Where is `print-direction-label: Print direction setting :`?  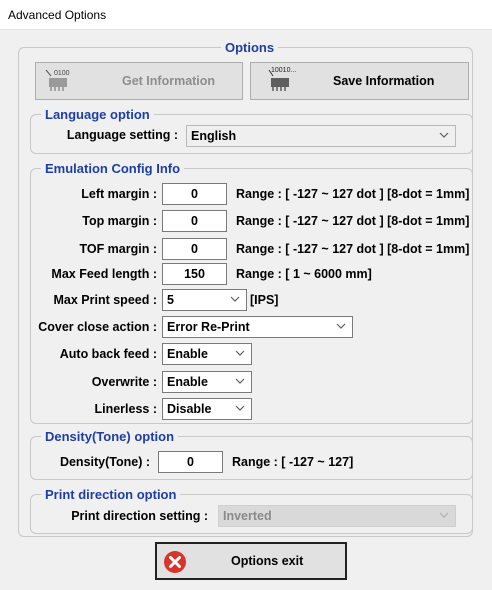
print-direction-label: Print direction setting : is located at coordinates (139, 516).